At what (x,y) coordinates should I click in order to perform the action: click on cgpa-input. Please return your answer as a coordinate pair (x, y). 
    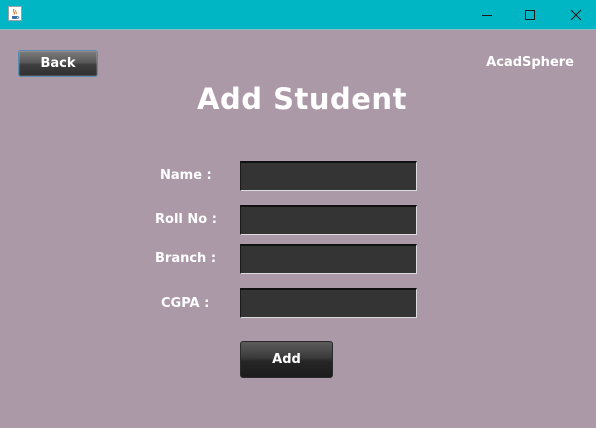
    Looking at the image, I should click on (328, 303).